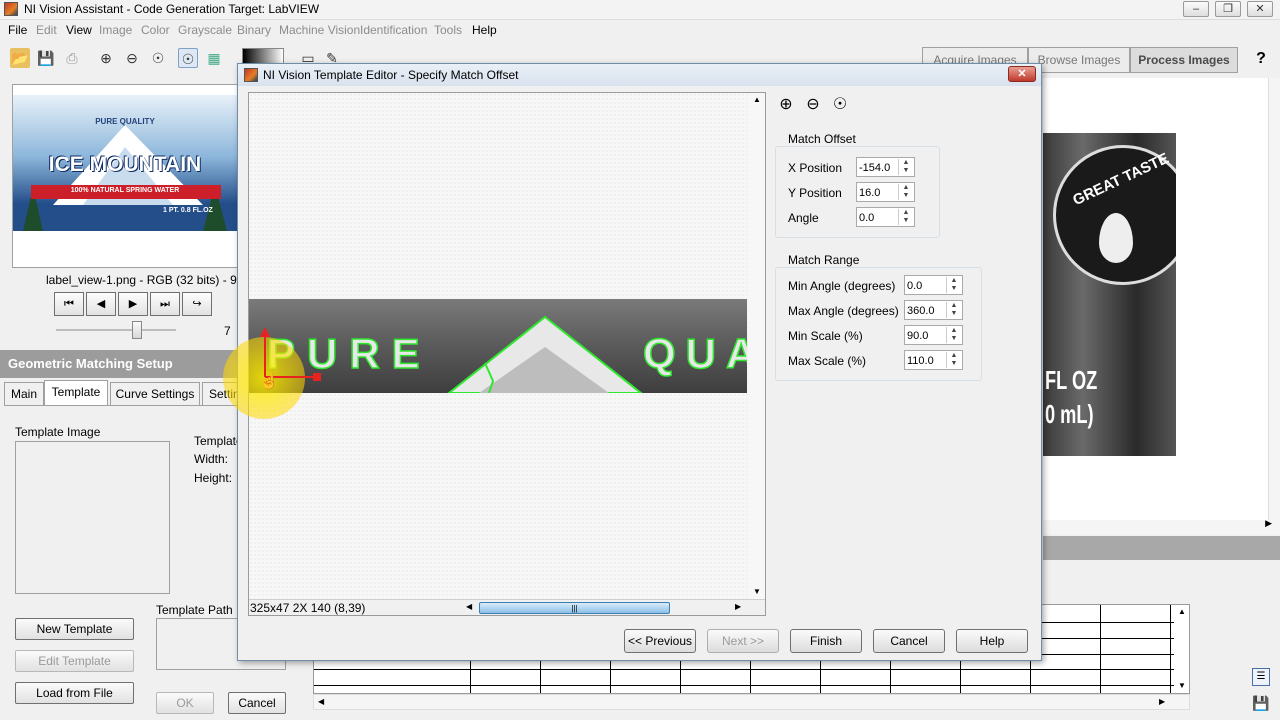 The height and width of the screenshot is (720, 1280). Describe the element at coordinates (905, 192) in the screenshot. I see `y-position-spin-arrows: ▲ ▼` at that location.